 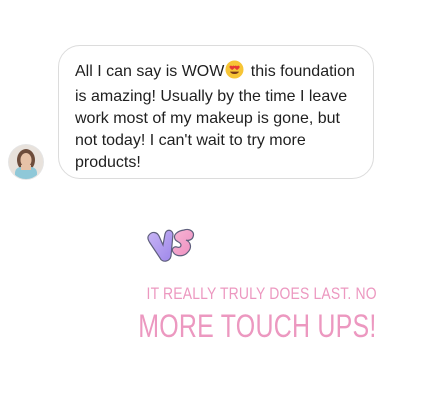 I want to click on caption-line-1: IT REALLY TRULY DOES LAST. NO, so click(x=261, y=293).